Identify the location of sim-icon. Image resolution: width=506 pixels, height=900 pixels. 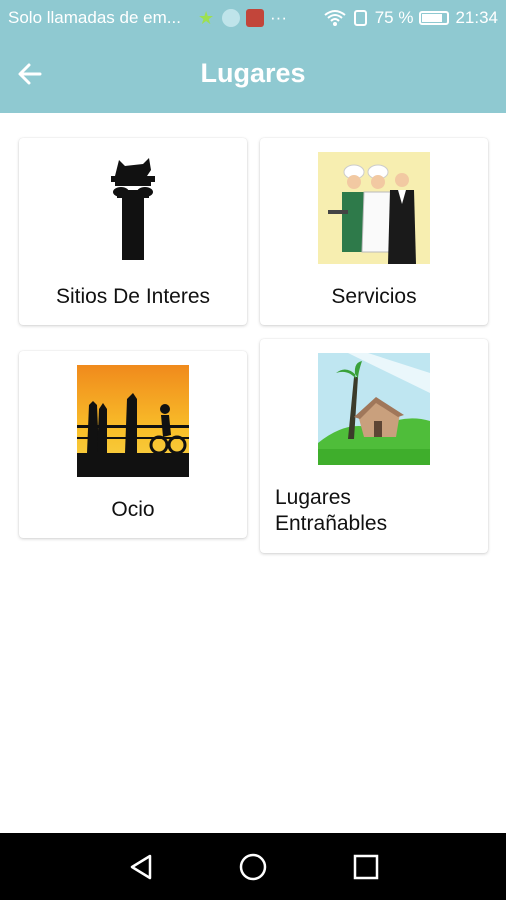
(360, 18).